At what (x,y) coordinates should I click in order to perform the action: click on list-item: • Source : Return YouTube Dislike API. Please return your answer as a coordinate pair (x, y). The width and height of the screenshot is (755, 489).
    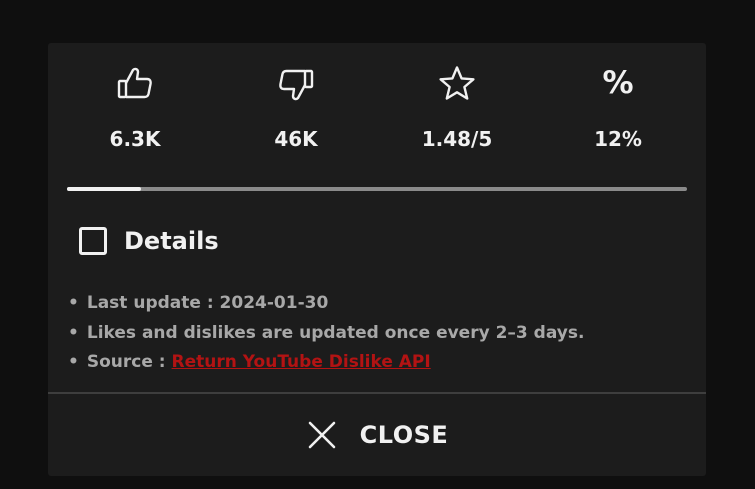
    Looking at the image, I should click on (249, 362).